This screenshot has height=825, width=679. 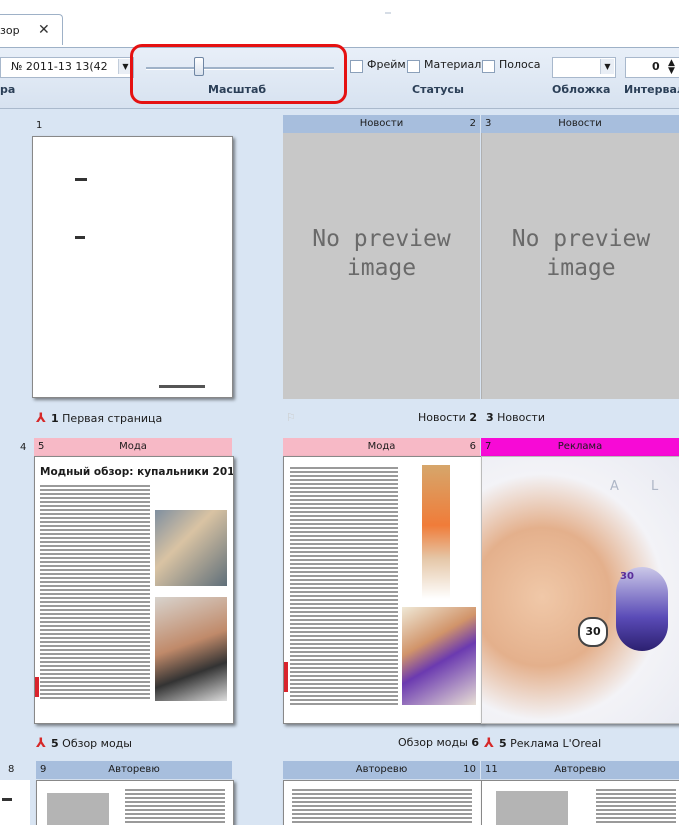 What do you see at coordinates (671, 67) in the screenshot?
I see `stepper-arrows-icon: ▲ ▼` at bounding box center [671, 67].